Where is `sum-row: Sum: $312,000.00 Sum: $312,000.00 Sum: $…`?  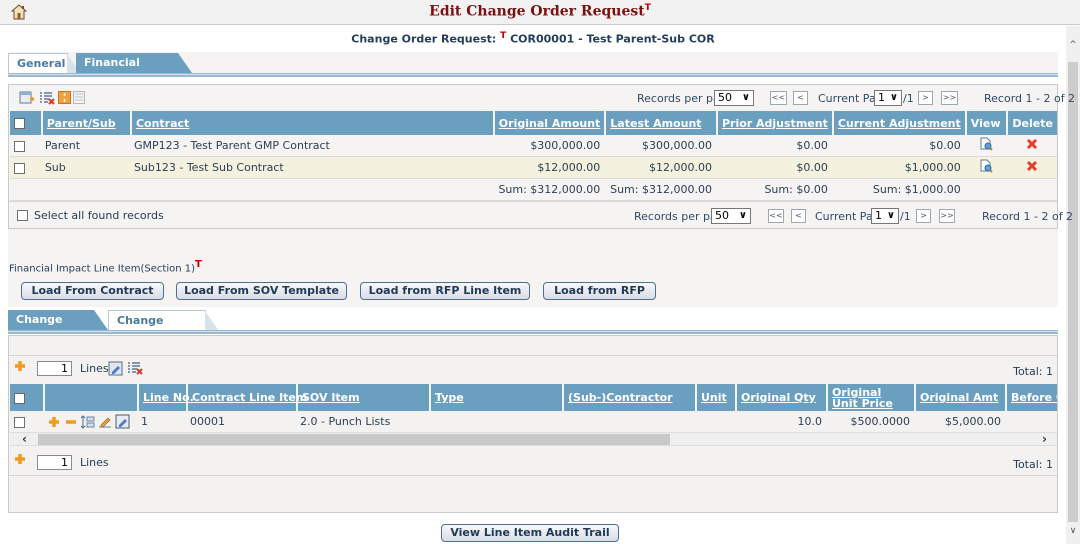
sum-row: Sum: $312,000.00 Sum: $312,000.00 Sum: $… is located at coordinates (533, 190).